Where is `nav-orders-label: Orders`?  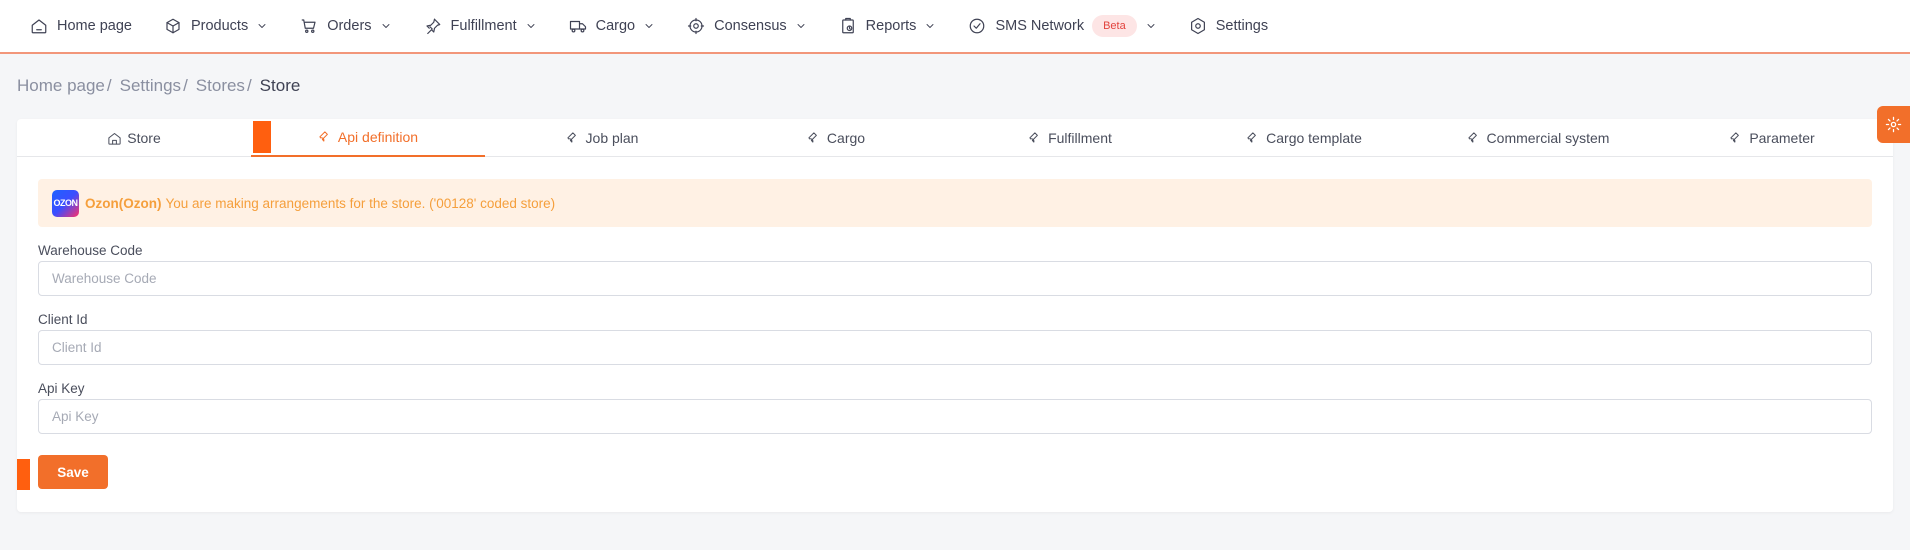
nav-orders-label: Orders is located at coordinates (349, 26).